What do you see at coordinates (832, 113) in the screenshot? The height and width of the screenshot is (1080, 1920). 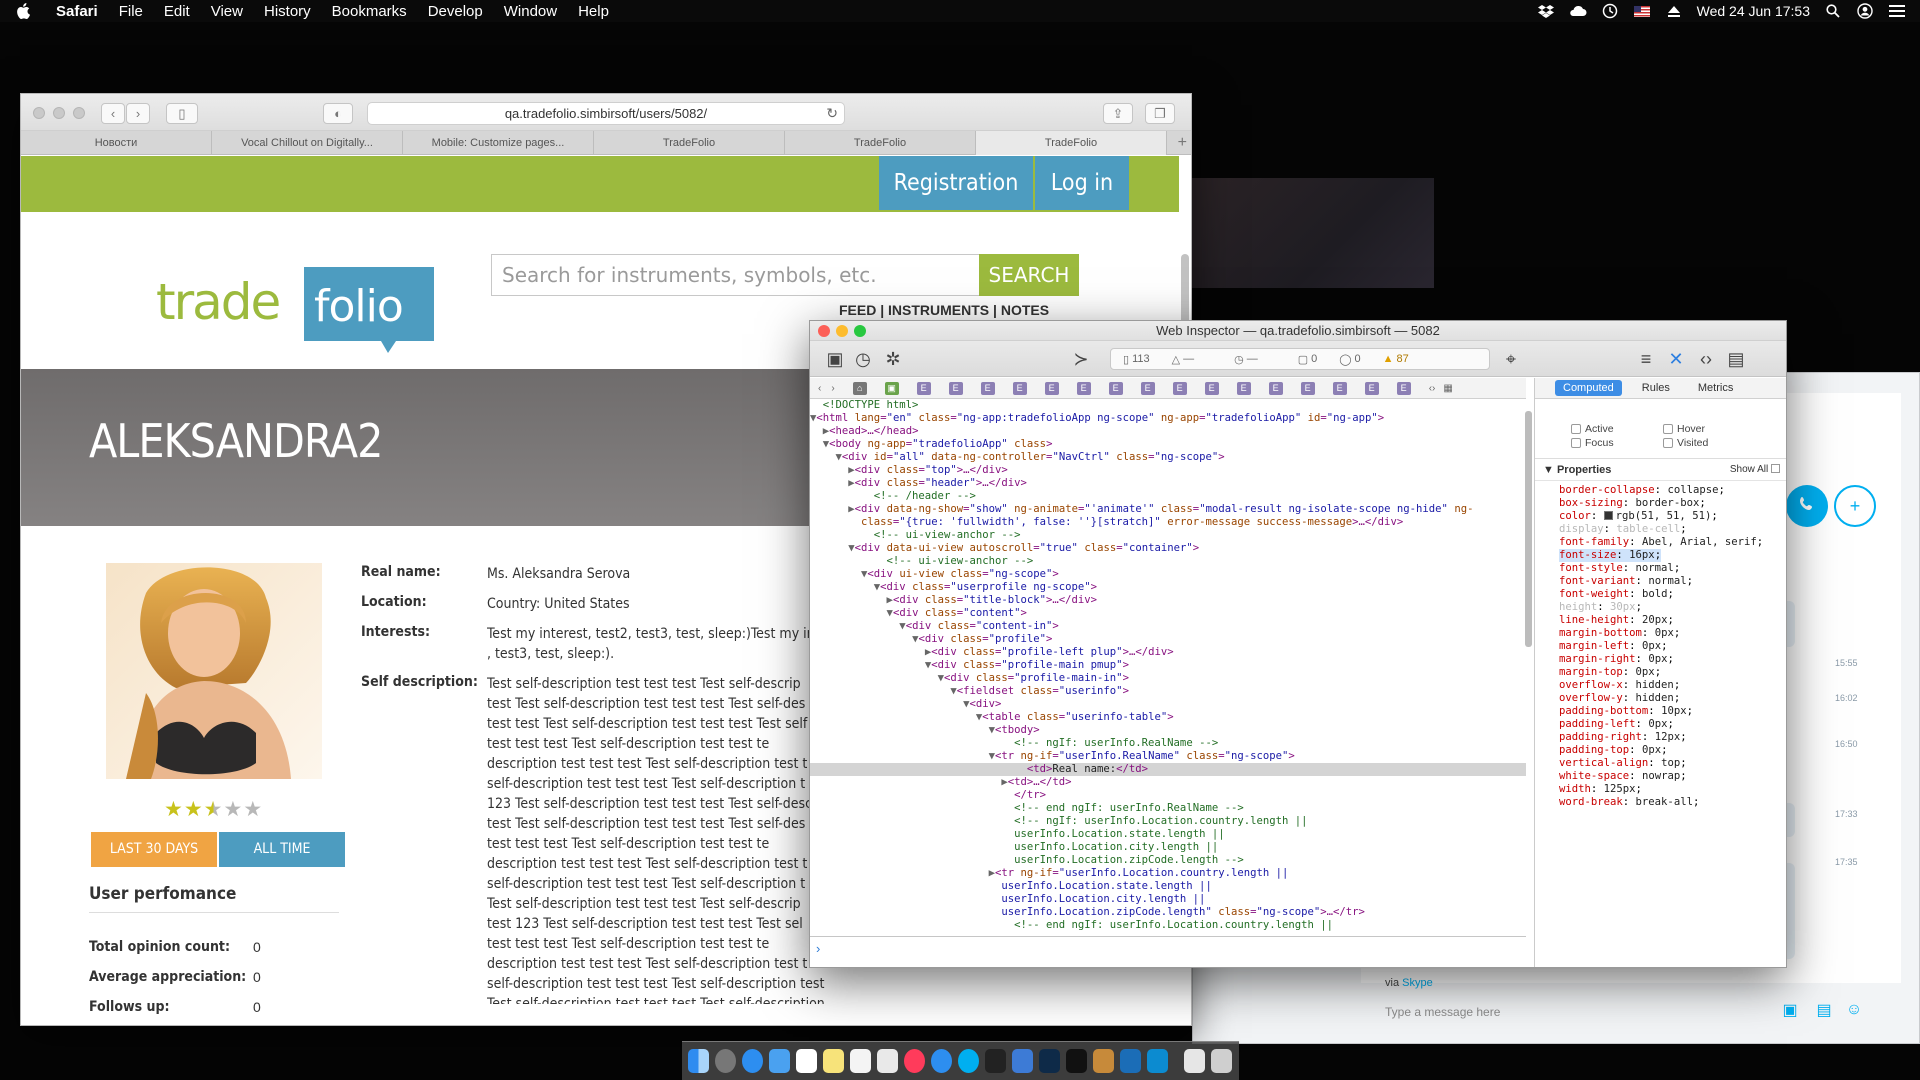 I see `reload-icon: ↻` at bounding box center [832, 113].